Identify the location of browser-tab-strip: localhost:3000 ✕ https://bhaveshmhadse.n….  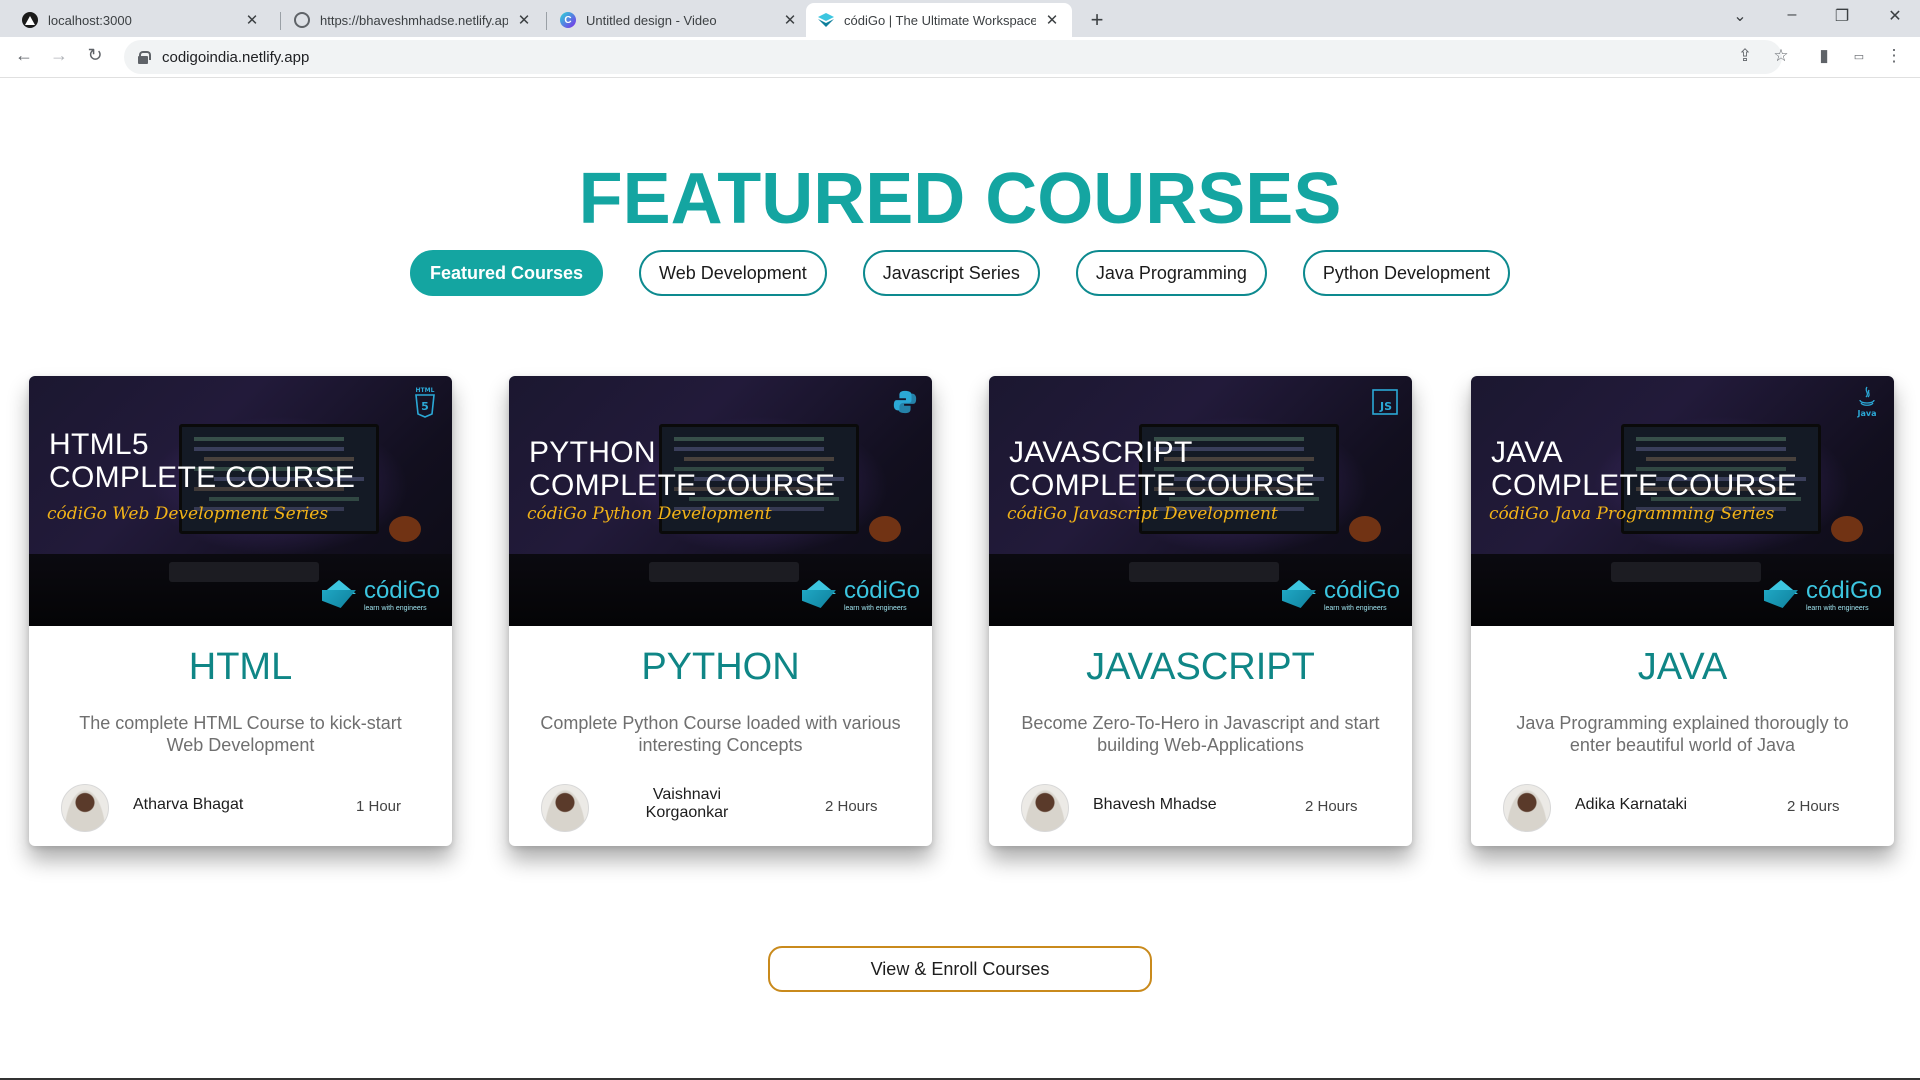
(960, 18).